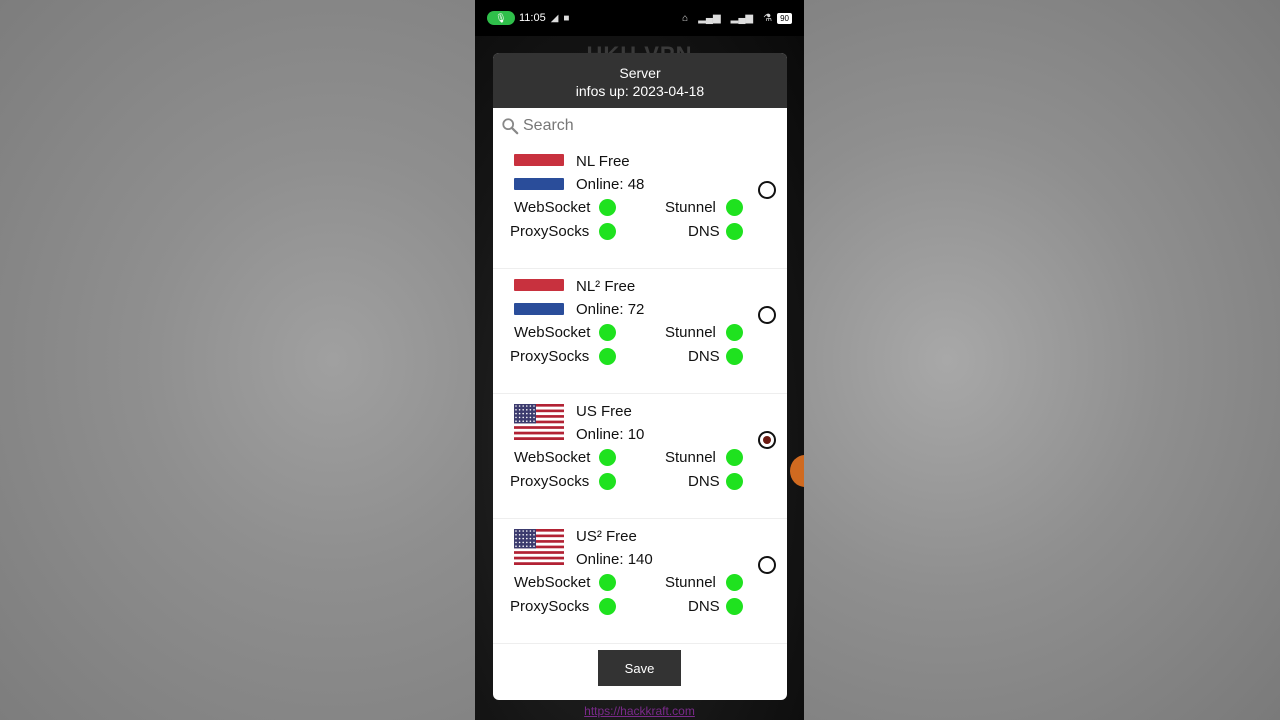 This screenshot has width=1280, height=720. Describe the element at coordinates (640, 73) in the screenshot. I see `dialog-title: Server` at that location.